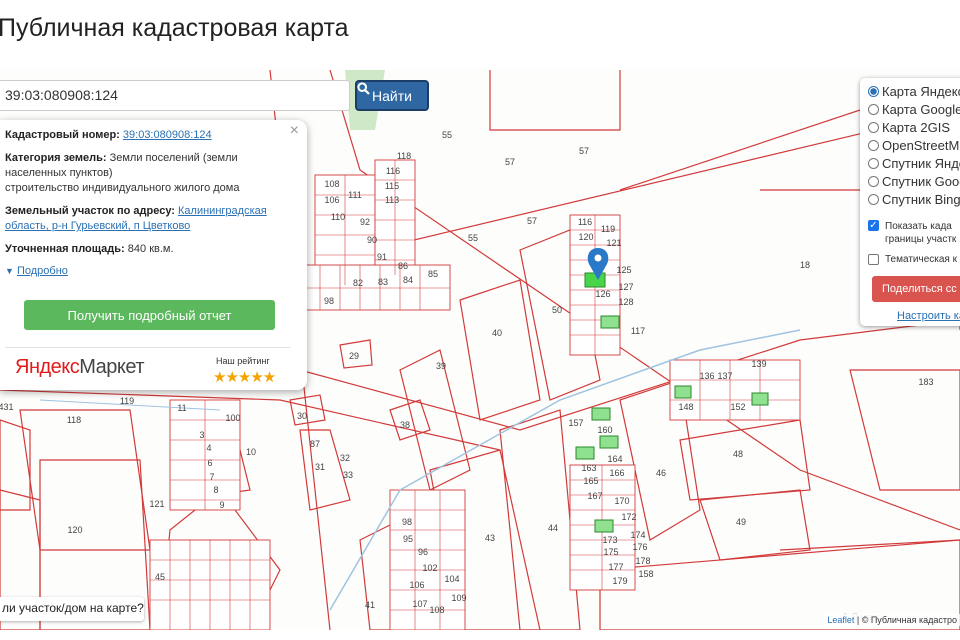  I want to click on svg-text: 177, so click(615, 567).